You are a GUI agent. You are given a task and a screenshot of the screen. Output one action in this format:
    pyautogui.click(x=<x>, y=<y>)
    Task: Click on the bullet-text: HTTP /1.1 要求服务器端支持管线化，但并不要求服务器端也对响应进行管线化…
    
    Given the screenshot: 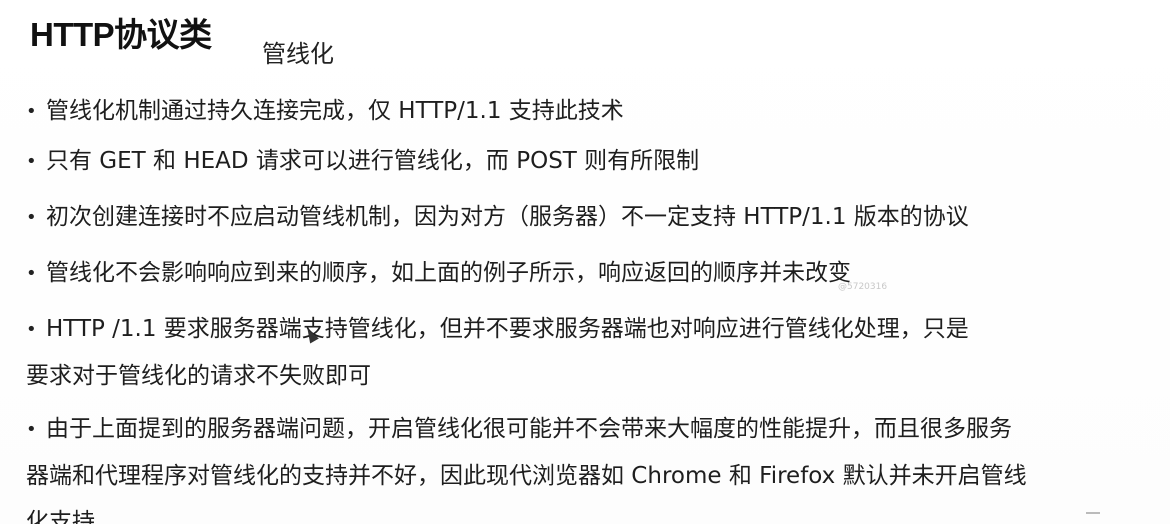 What is the action you would take?
    pyautogui.click(x=507, y=329)
    